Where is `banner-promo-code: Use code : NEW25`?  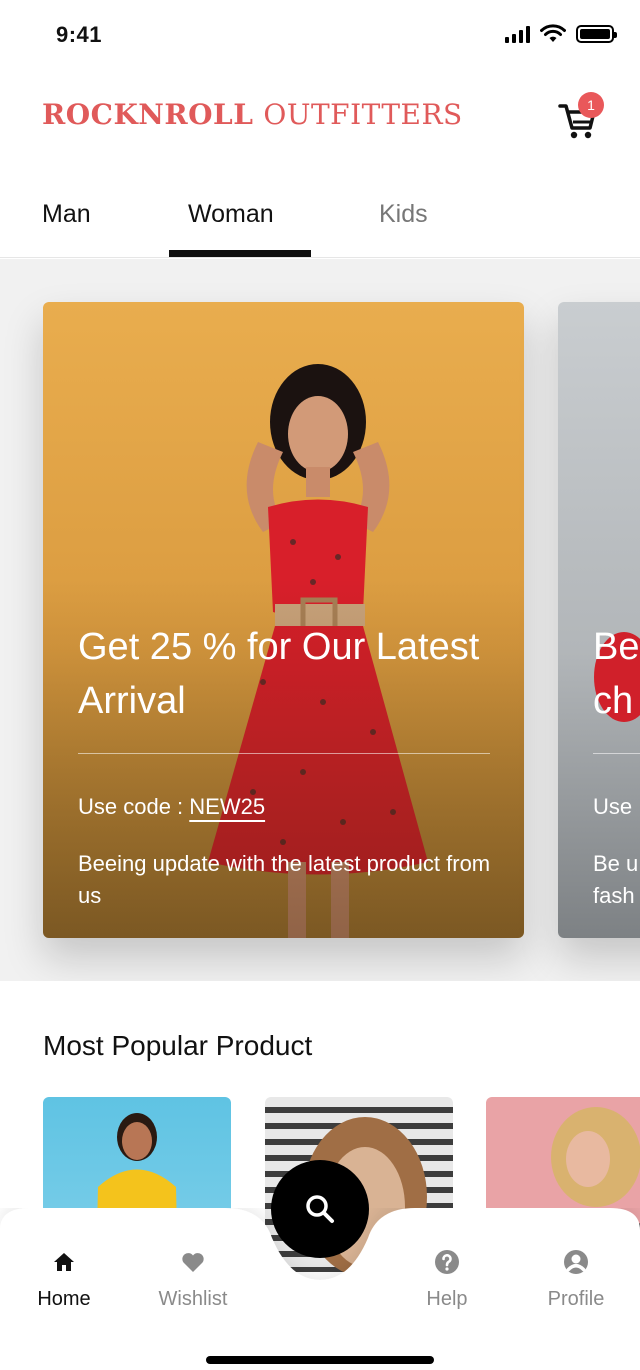
banner-promo-code: Use code : NEW25 is located at coordinates (171, 807).